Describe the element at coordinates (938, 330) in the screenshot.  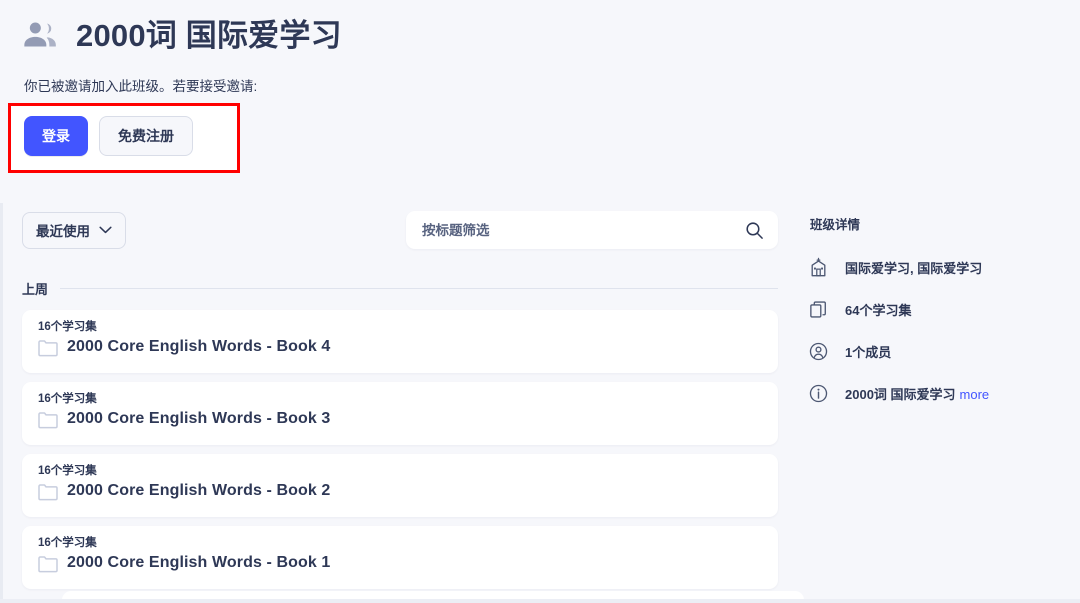
I see `sidebar-rows: 国际爱学习, 国际爱学习 64个学习集 1个成员 2000词 国际爱学习 more` at that location.